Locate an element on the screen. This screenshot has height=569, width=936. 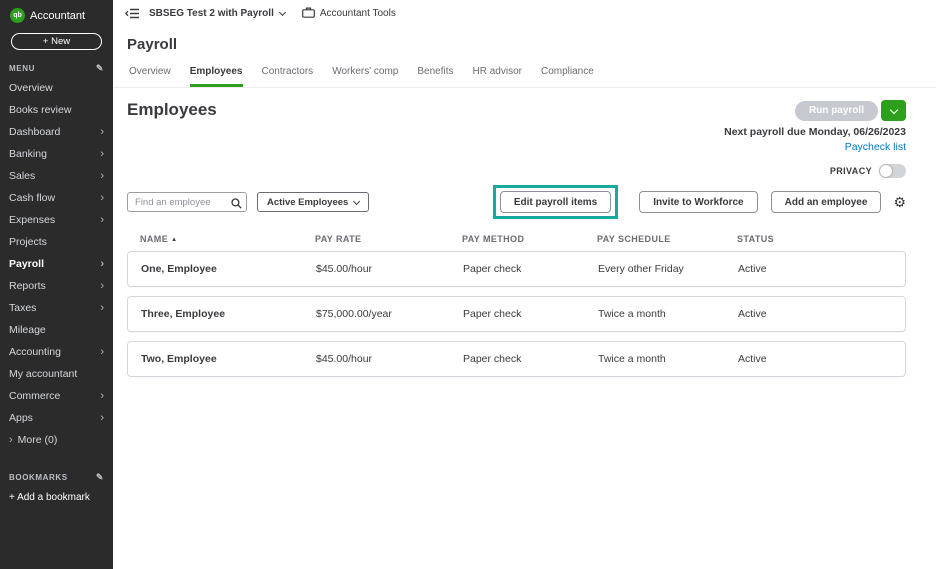
tab-overview: Overview is located at coordinates (150, 76).